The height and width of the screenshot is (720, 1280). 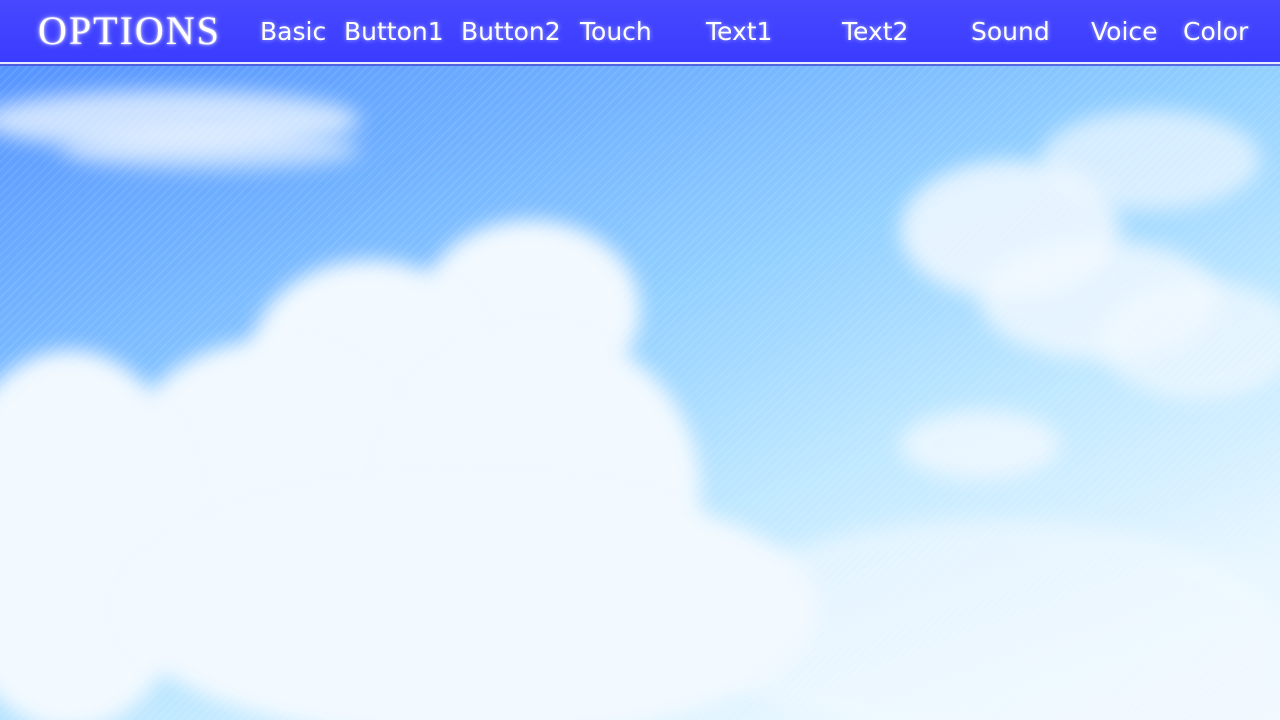 I want to click on tab-touch: Touch, so click(x=616, y=32).